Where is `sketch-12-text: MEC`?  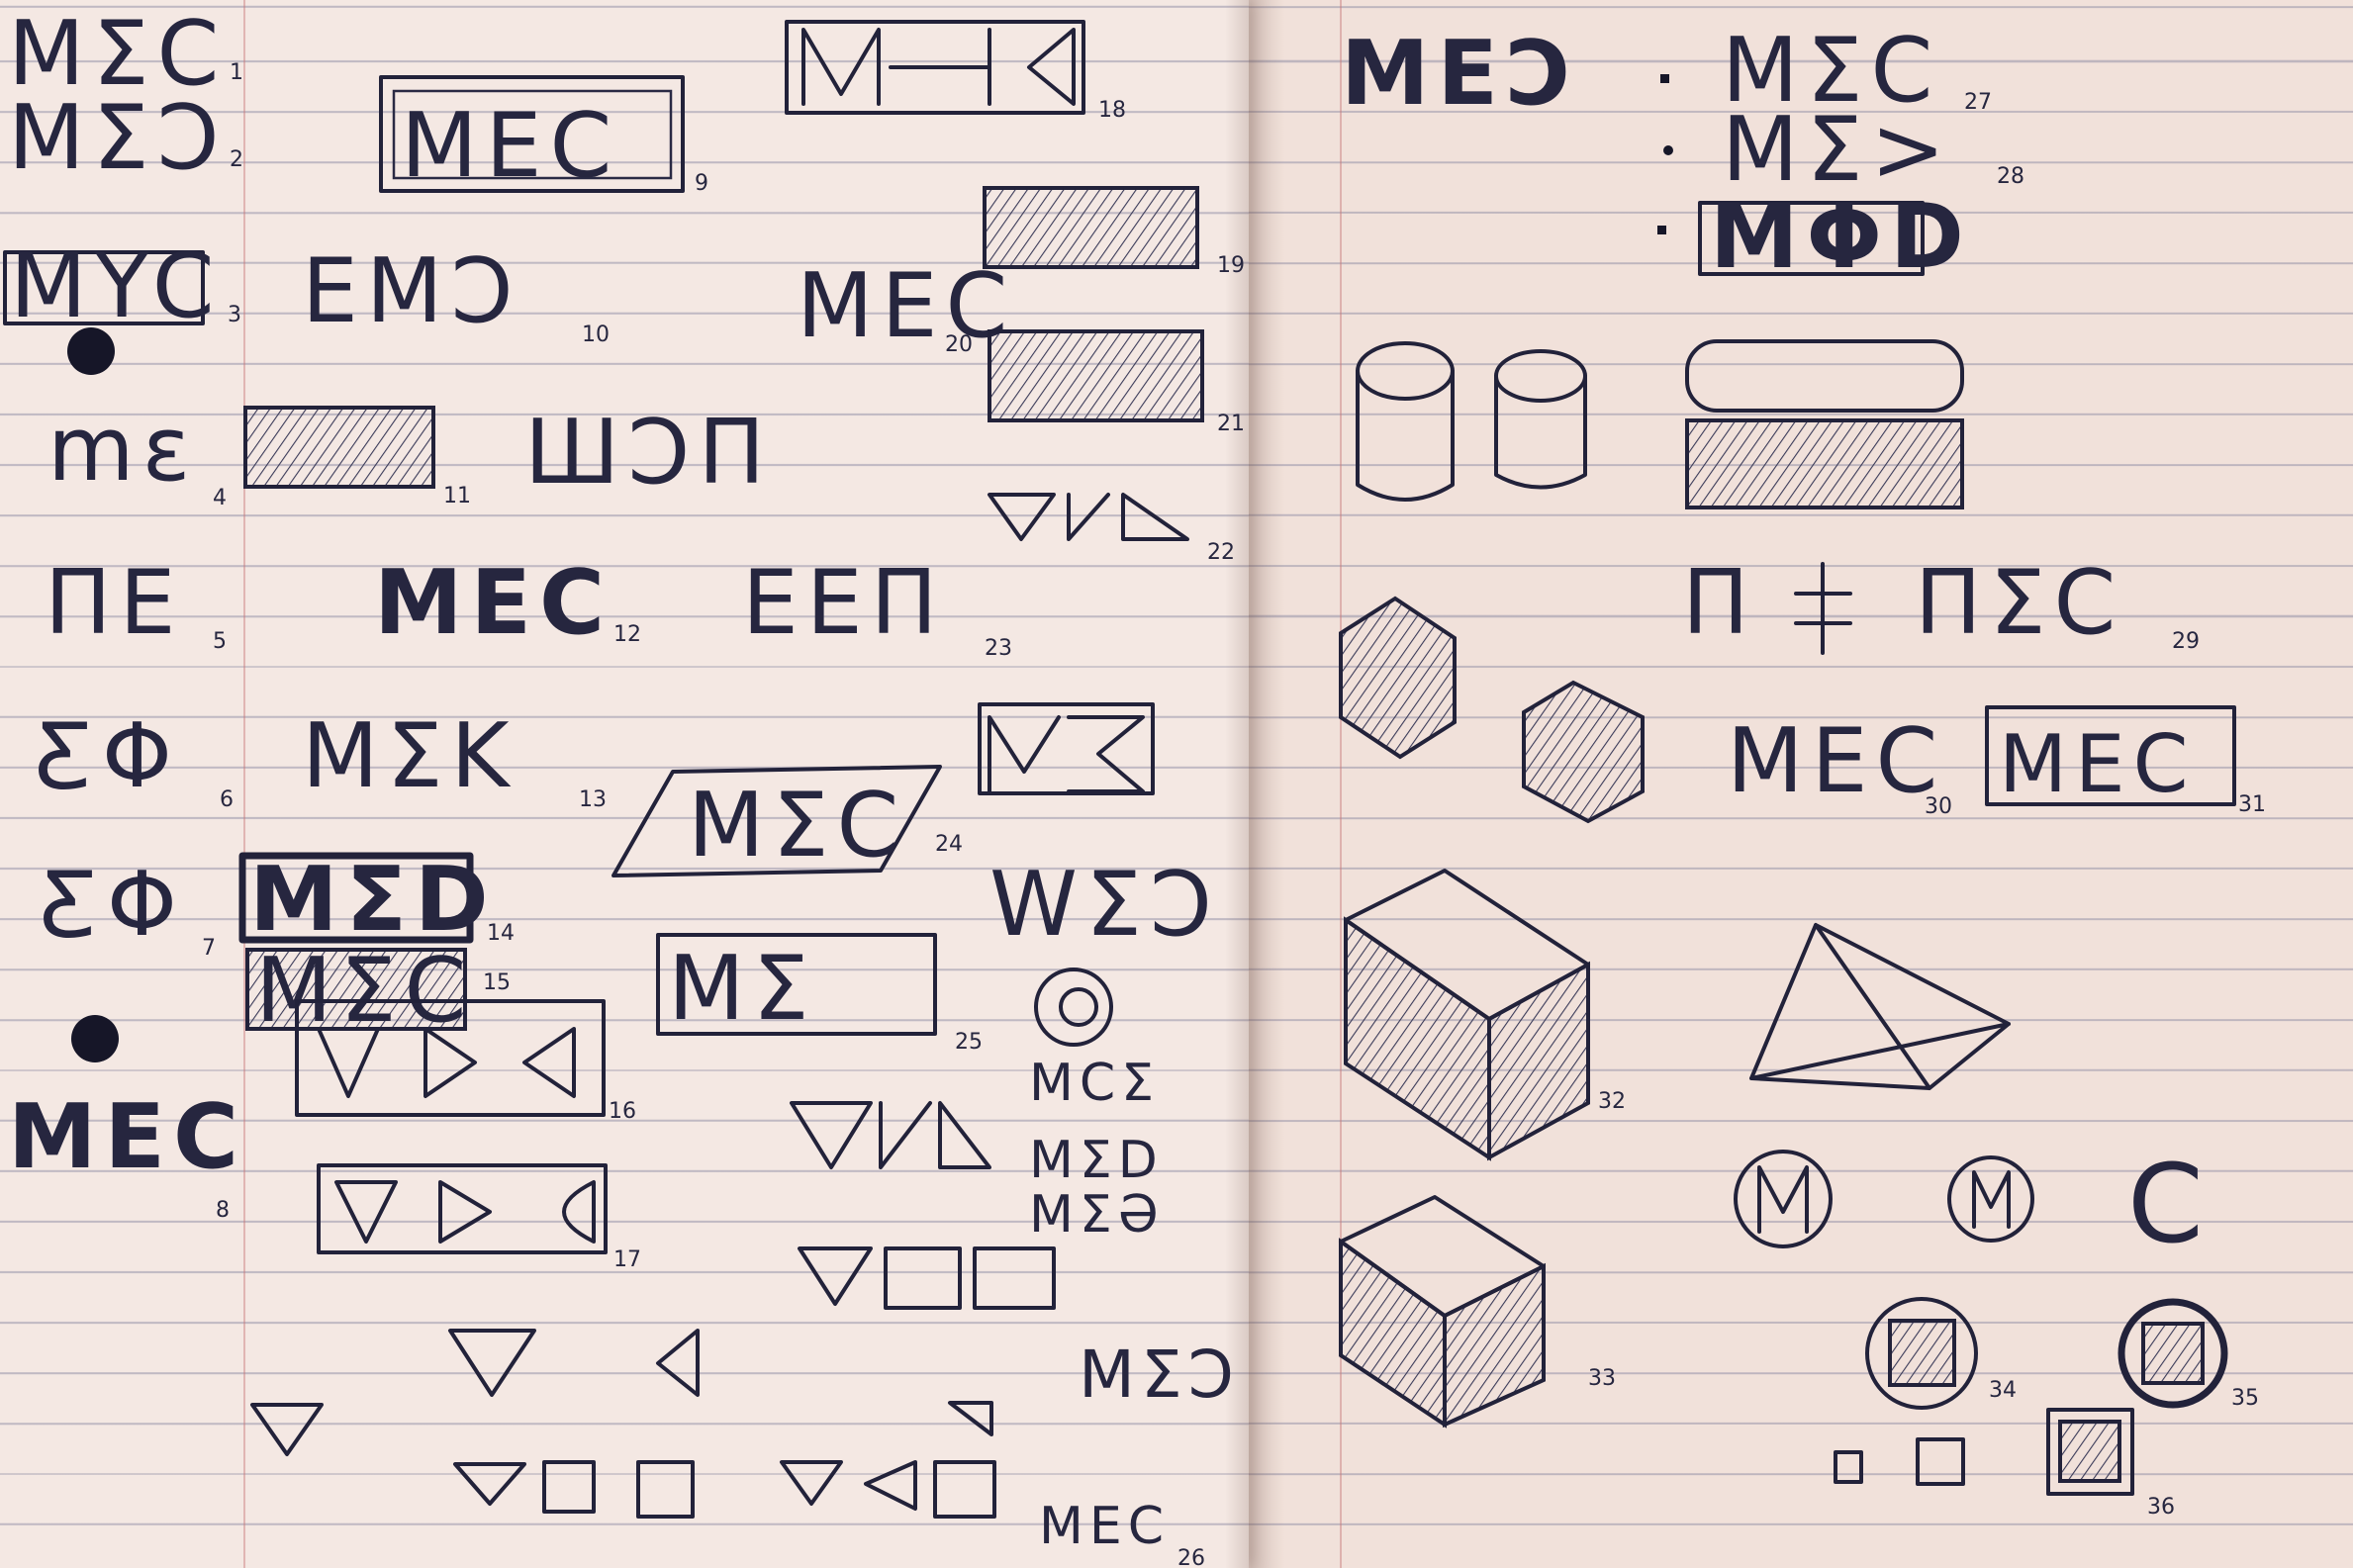
sketch-12-text: MEC is located at coordinates (493, 603).